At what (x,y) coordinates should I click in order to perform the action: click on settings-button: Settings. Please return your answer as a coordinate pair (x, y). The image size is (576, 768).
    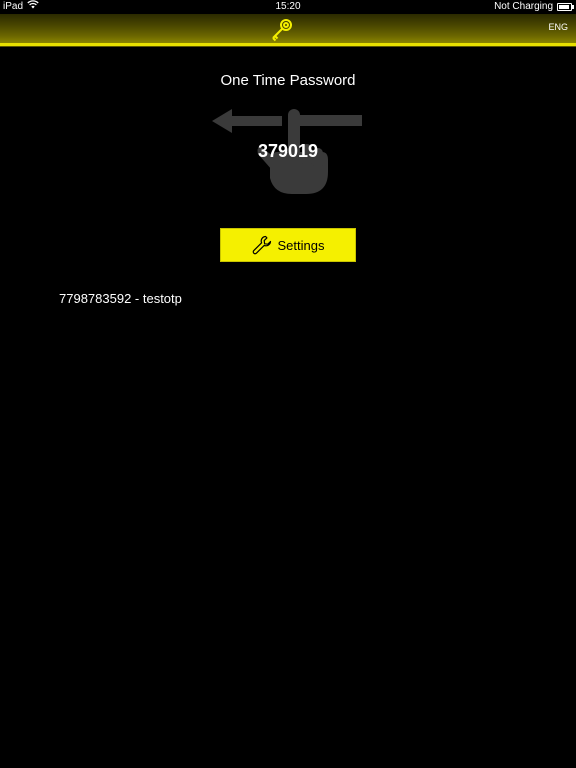
    Looking at the image, I should click on (288, 245).